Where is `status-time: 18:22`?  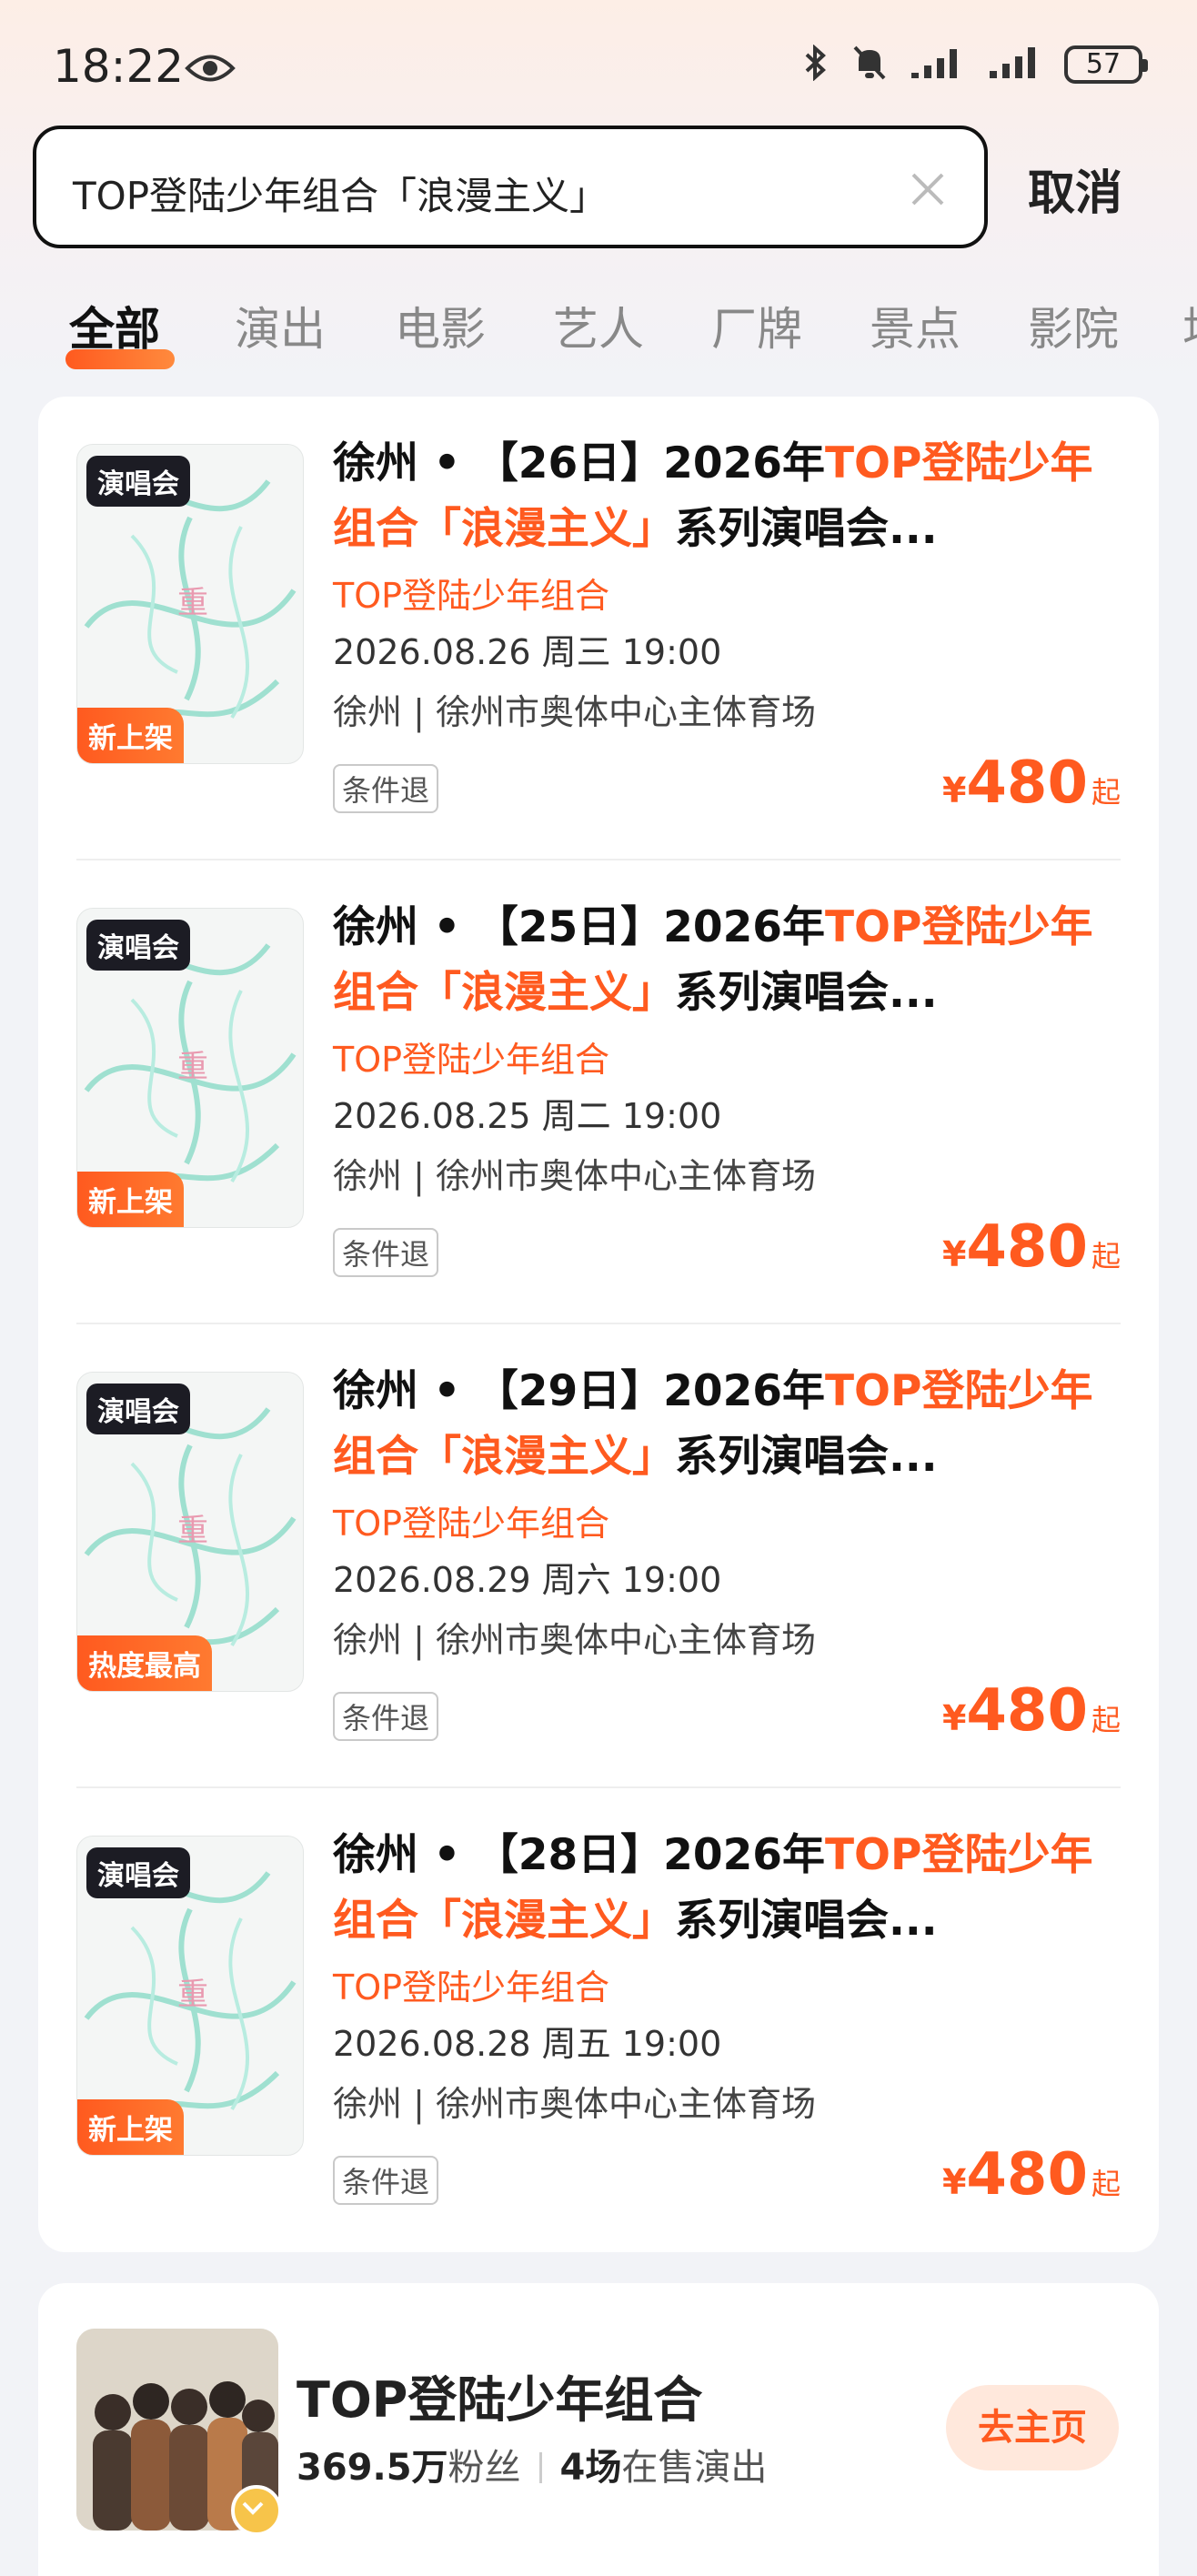
status-time: 18:22 is located at coordinates (119, 66).